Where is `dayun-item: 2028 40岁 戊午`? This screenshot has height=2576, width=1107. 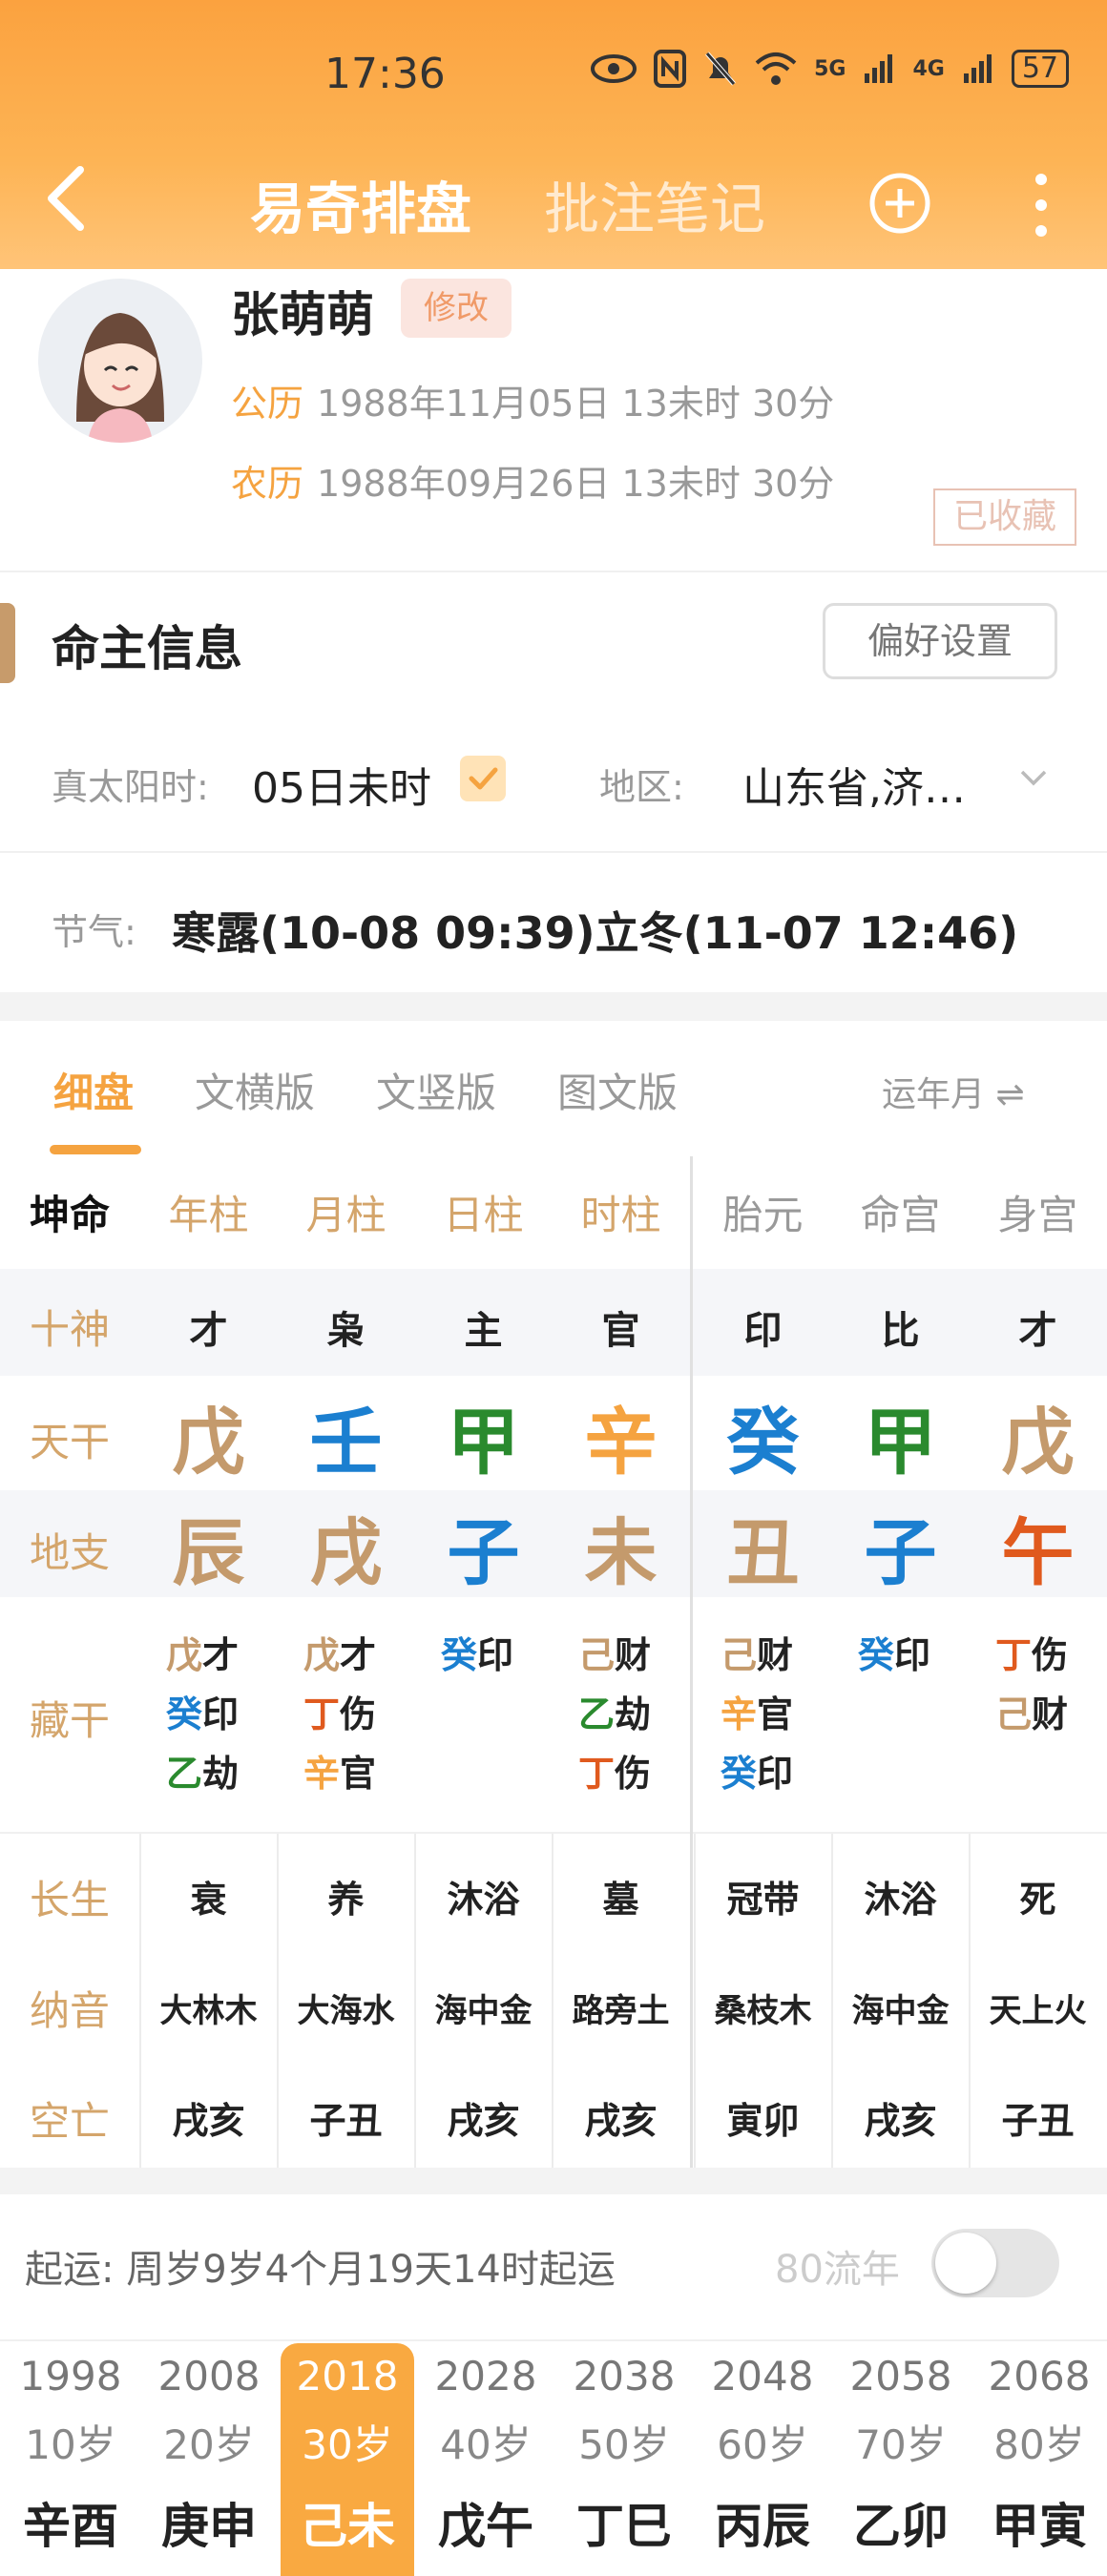 dayun-item: 2028 40岁 戊午 is located at coordinates (486, 2459).